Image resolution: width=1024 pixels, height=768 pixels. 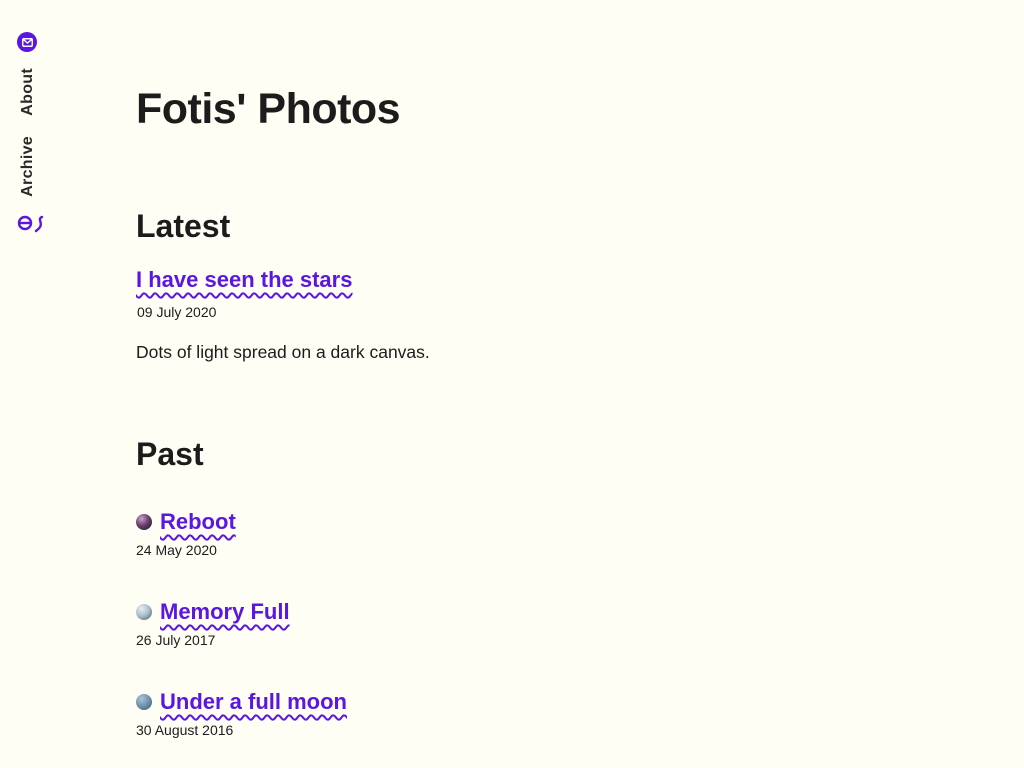 What do you see at coordinates (177, 312) in the screenshot?
I see `latest-post-date: 09 July 2020` at bounding box center [177, 312].